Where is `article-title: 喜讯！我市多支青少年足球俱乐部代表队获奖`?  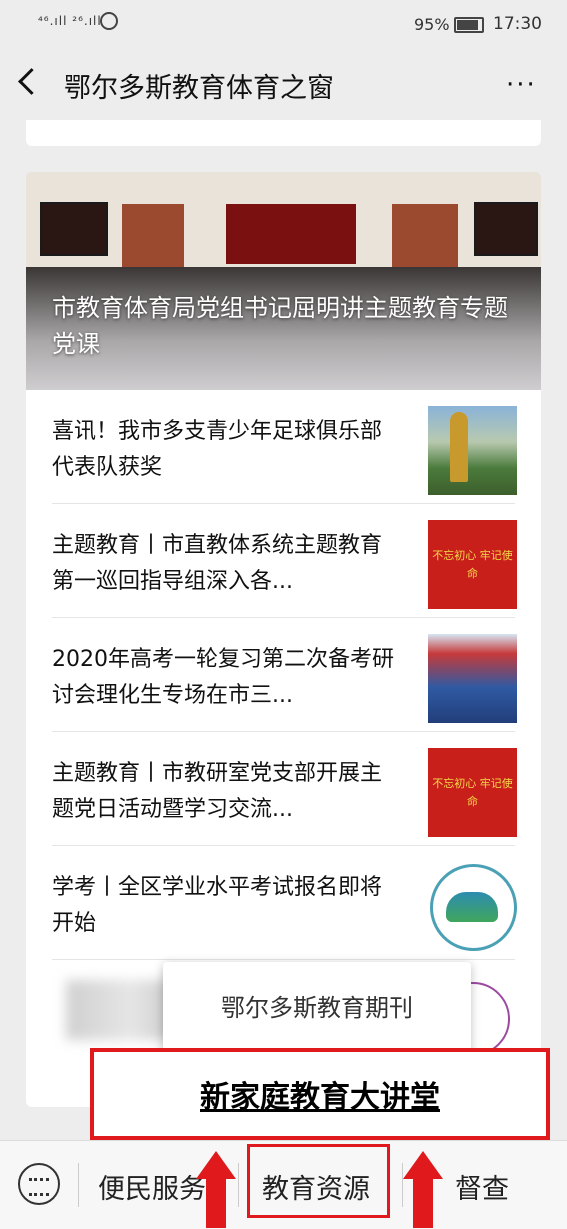
article-title: 喜讯！我市多支青少年足球俱乐部代表队获奖 is located at coordinates (217, 449).